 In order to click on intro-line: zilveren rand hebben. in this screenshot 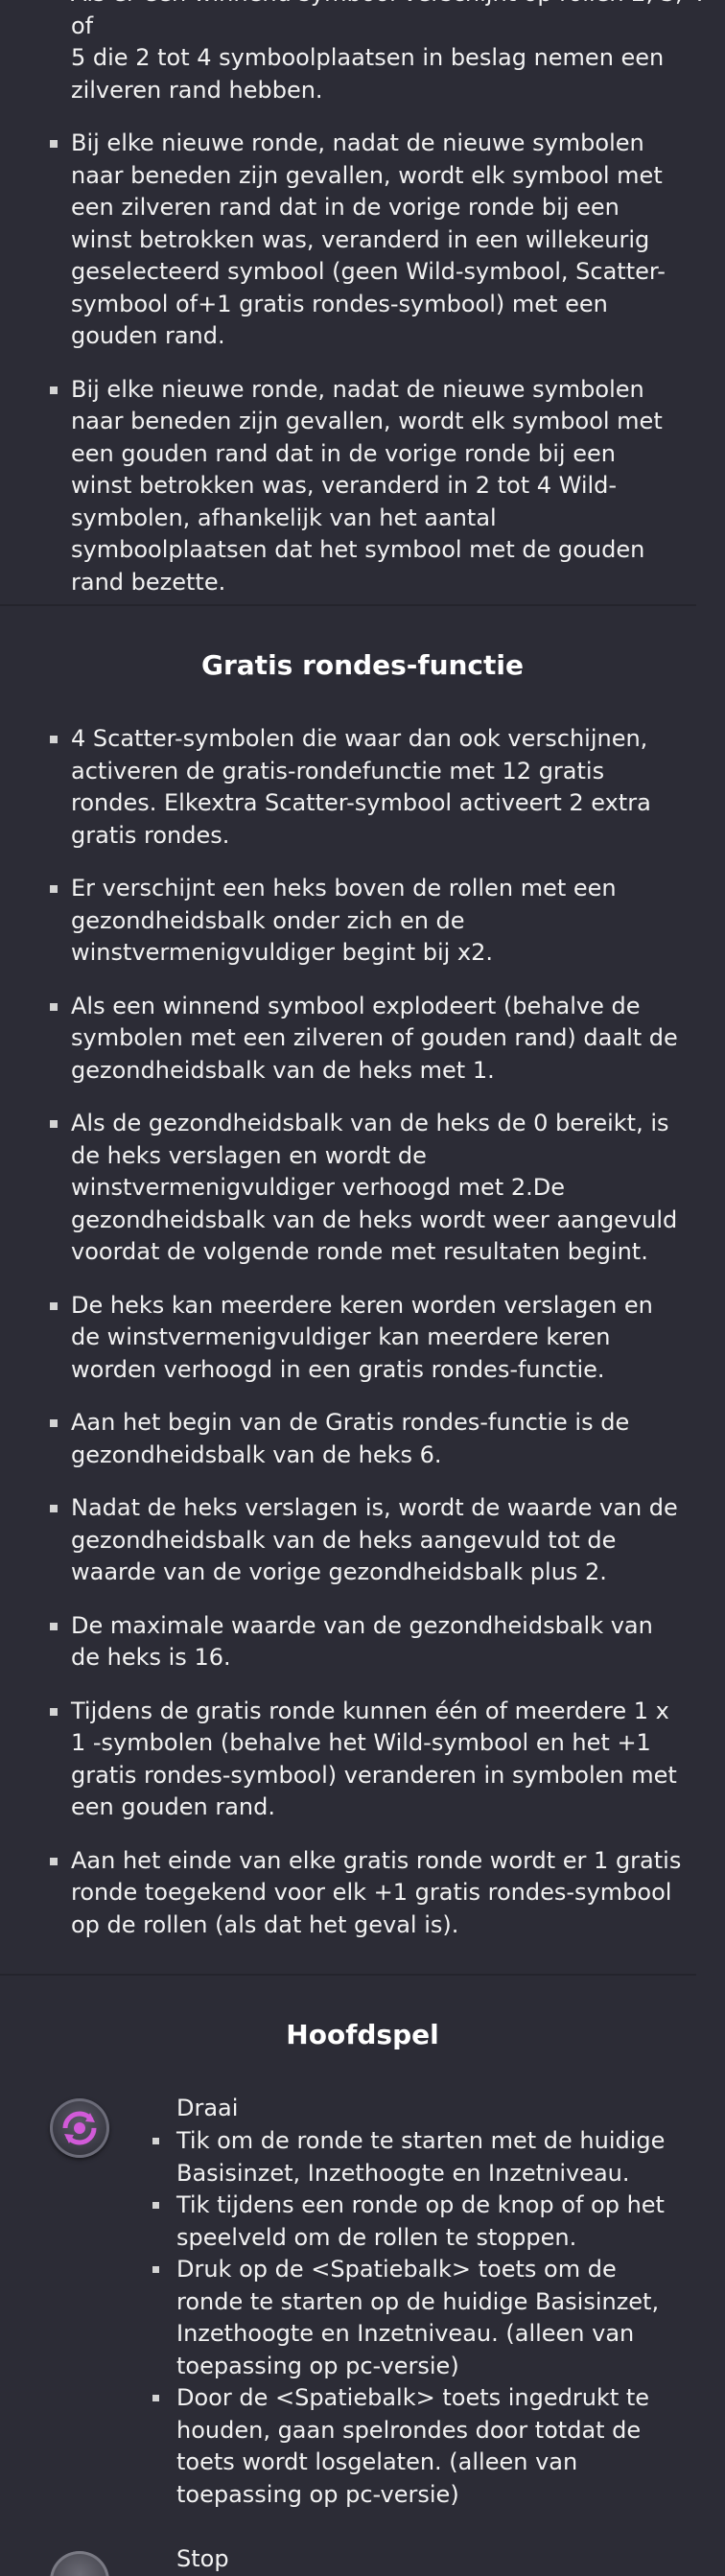, I will do `click(197, 90)`.